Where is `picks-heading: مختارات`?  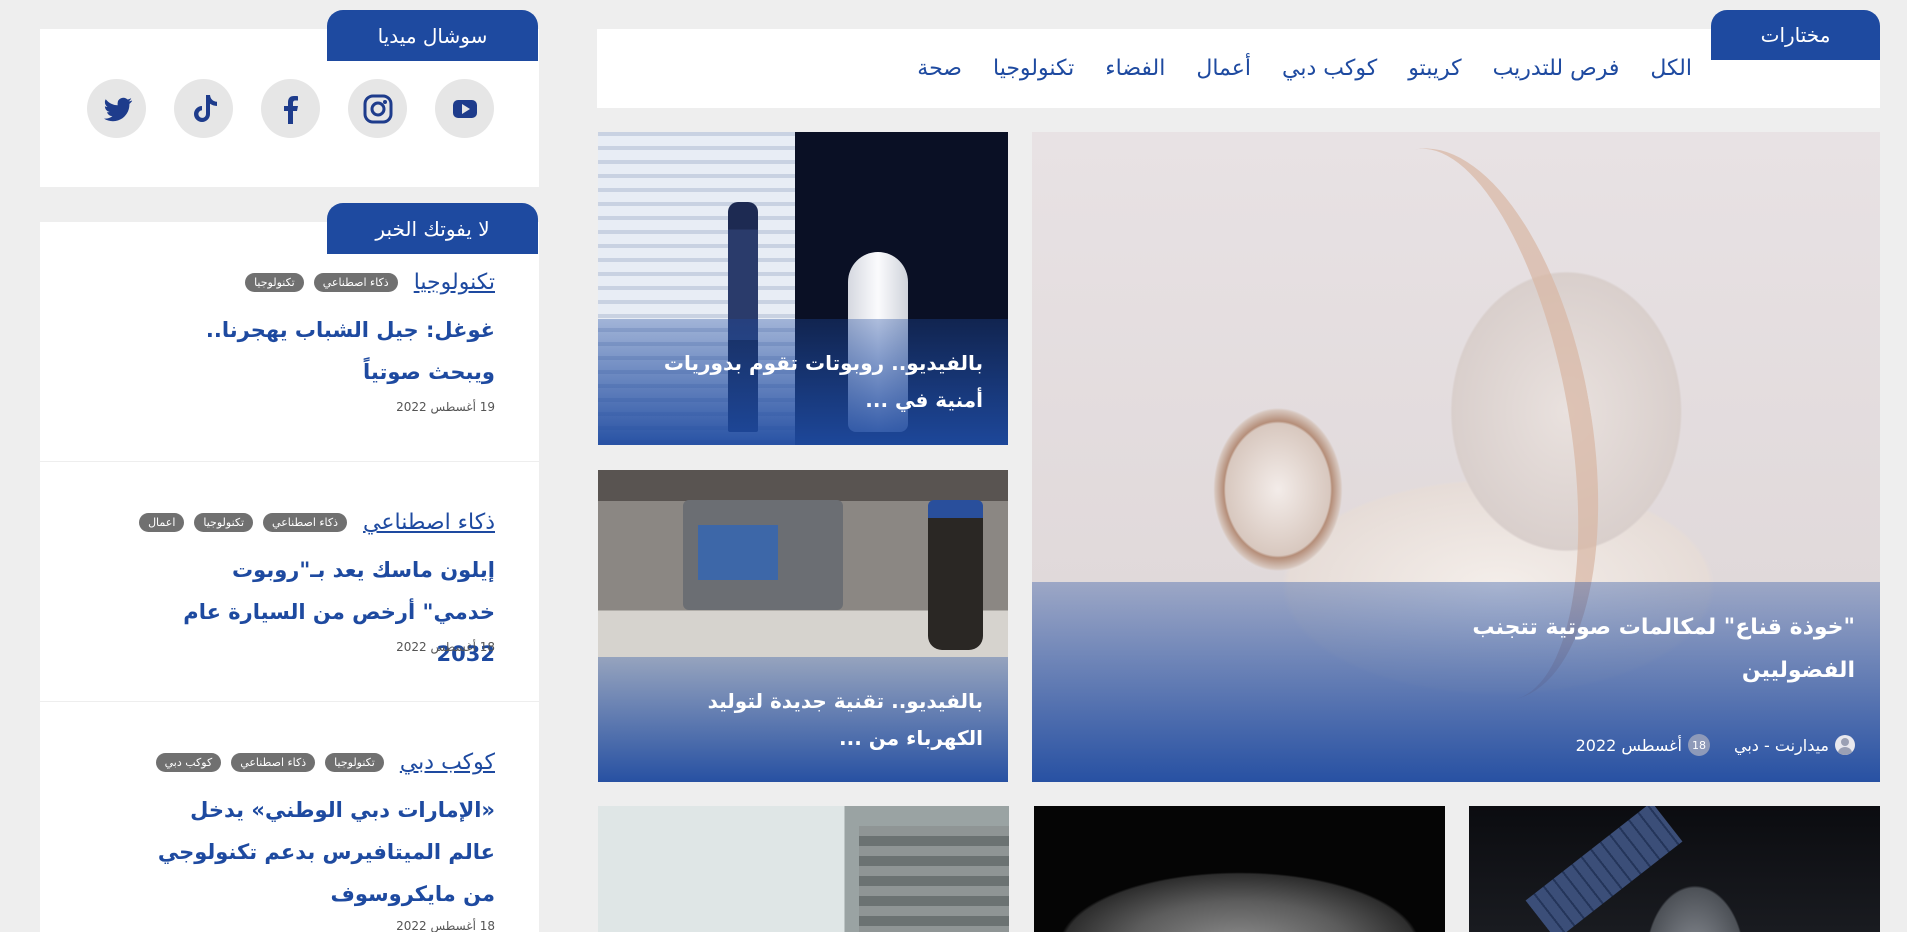
picks-heading: مختارات is located at coordinates (1795, 35).